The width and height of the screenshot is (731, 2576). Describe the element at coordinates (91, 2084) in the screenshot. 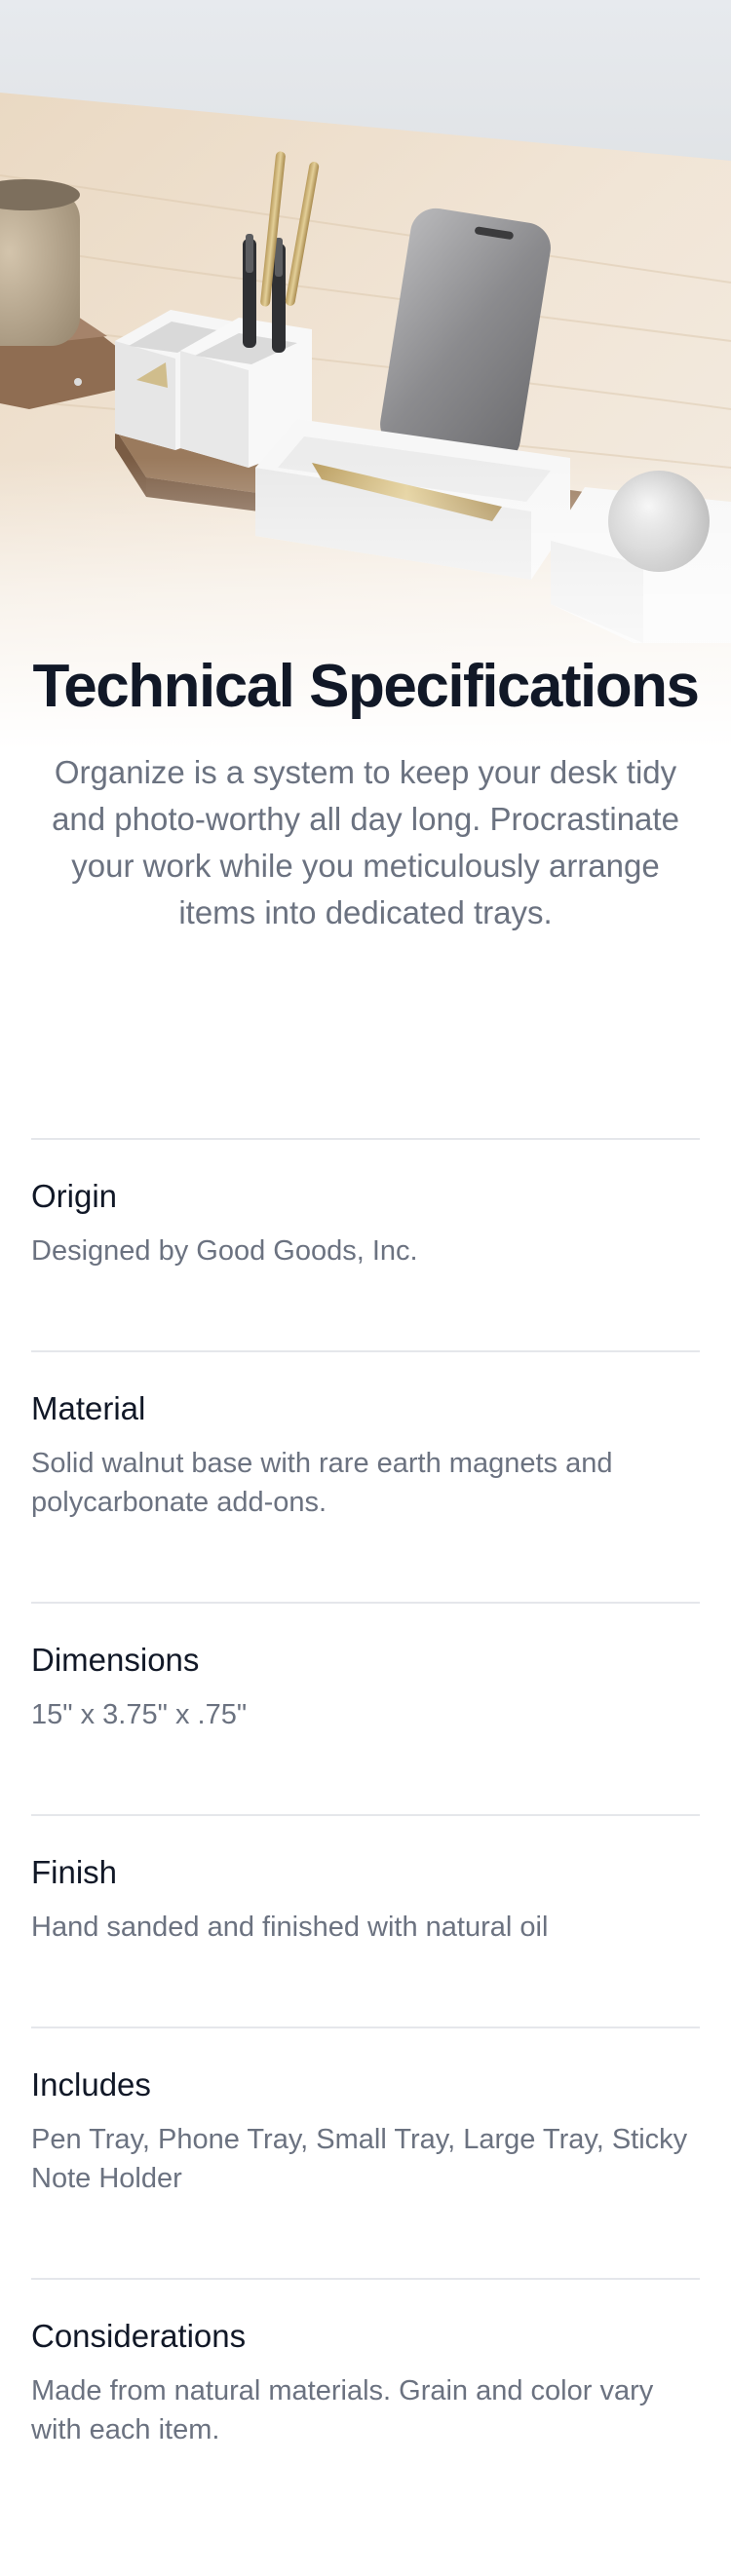

I see `spec-name: Includes` at that location.